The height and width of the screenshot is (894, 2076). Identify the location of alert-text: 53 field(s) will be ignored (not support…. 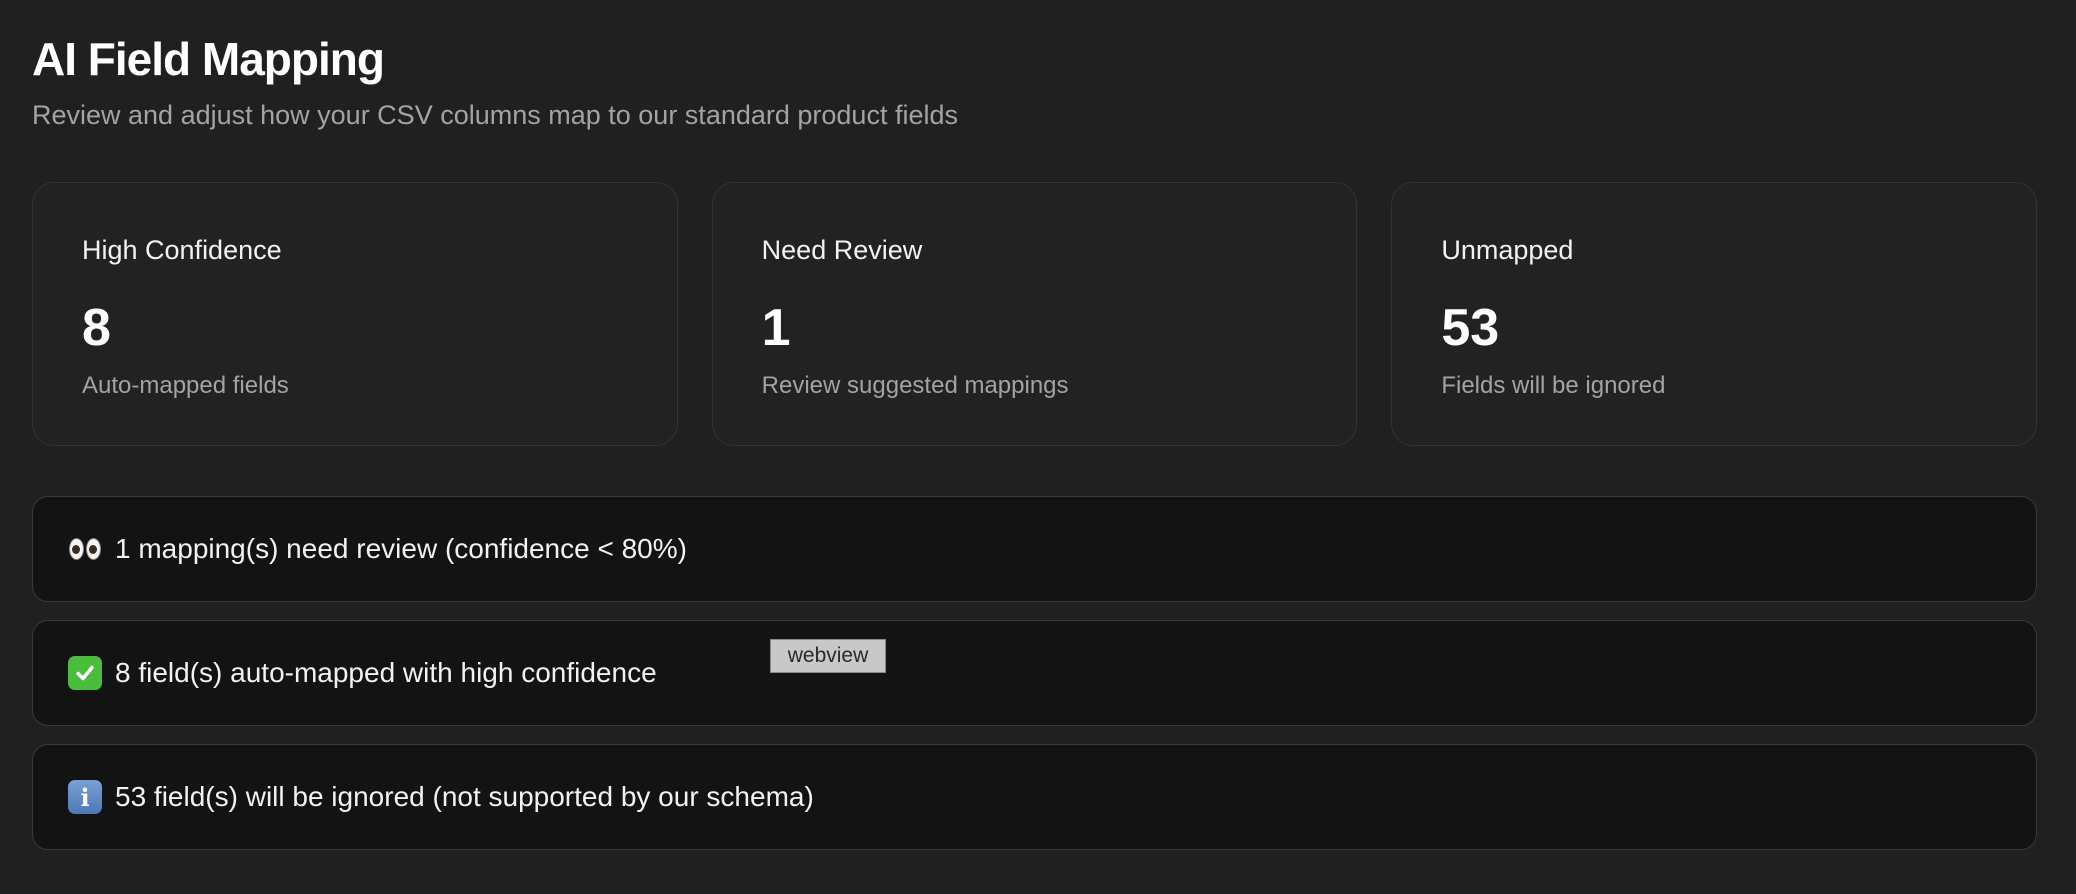
(464, 796).